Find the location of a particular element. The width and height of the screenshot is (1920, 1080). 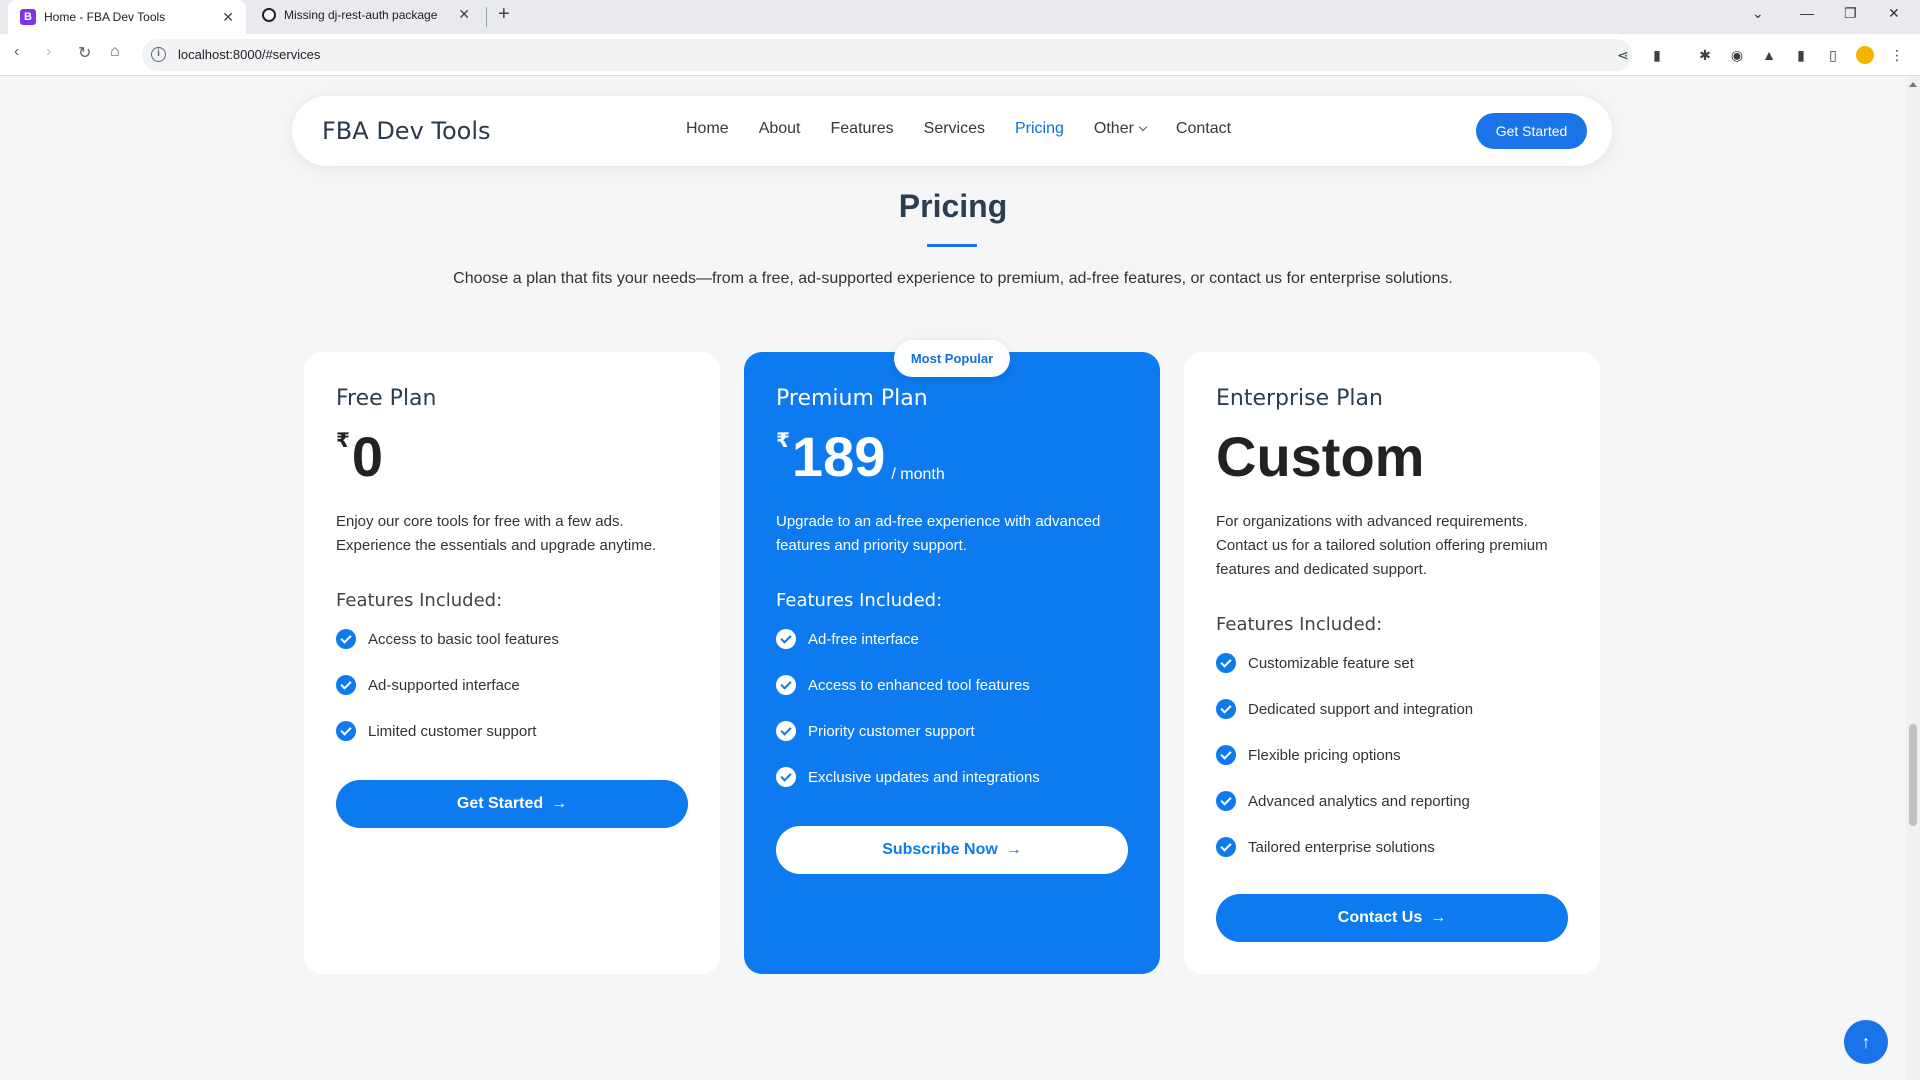

forward-arrow-icon: › is located at coordinates (48, 52).